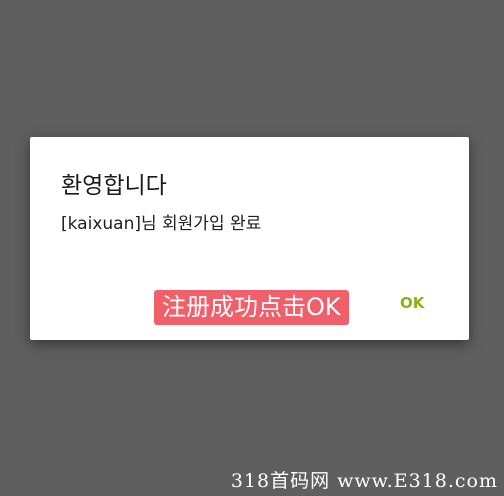 Image resolution: width=504 pixels, height=496 pixels. I want to click on dialog-message: [kaixuan]님 회원가입 완료, so click(161, 224).